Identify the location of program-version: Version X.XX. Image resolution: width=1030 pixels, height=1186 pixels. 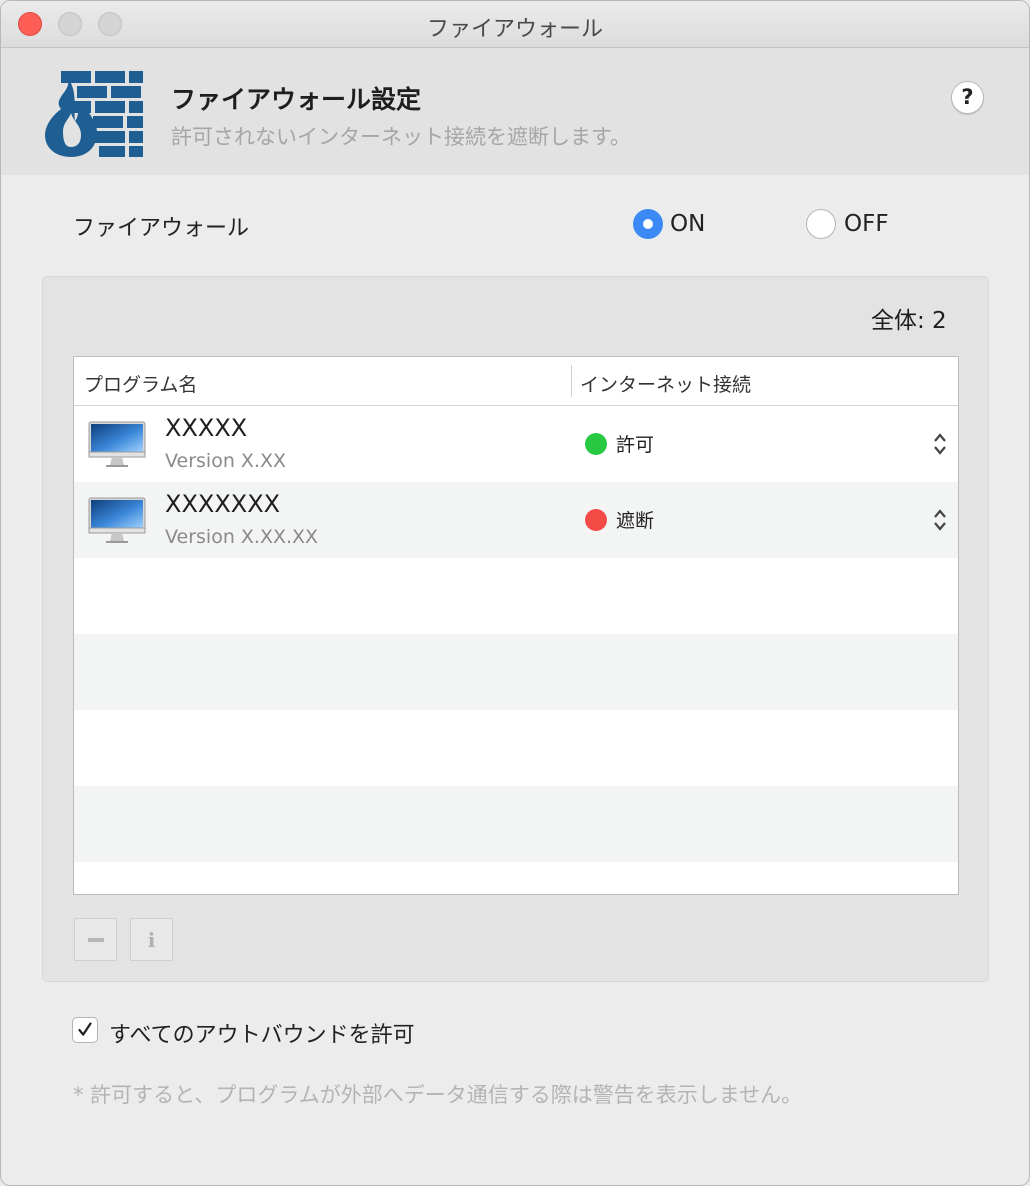
(225, 461).